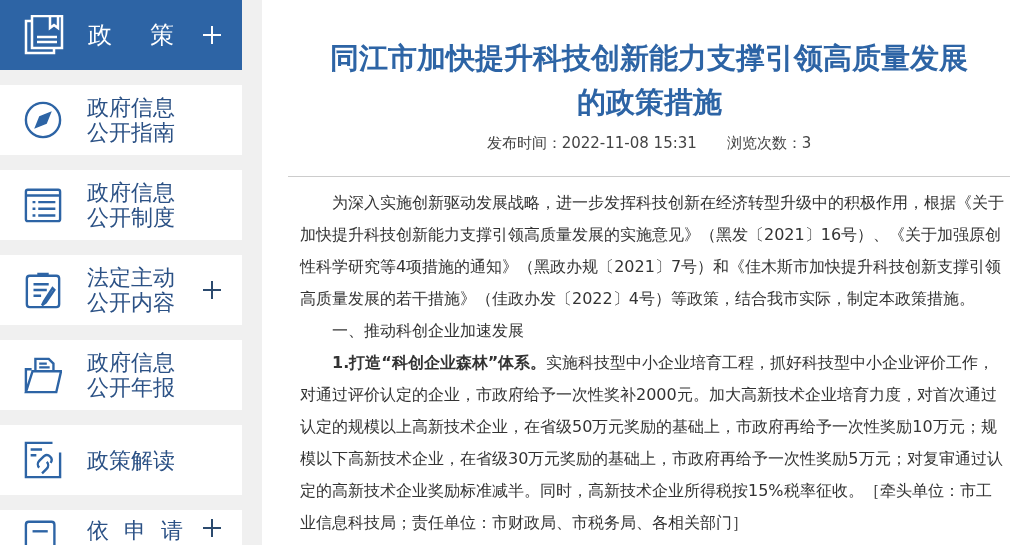 This screenshot has width=1026, height=545. What do you see at coordinates (131, 120) in the screenshot?
I see `sidebar-item-label: 政府信息 公开指南` at bounding box center [131, 120].